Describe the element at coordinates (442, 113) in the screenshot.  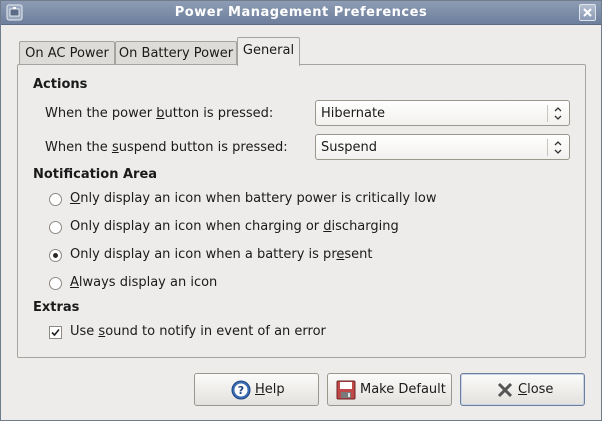
I see `power-button-action-select: Hibernate` at that location.